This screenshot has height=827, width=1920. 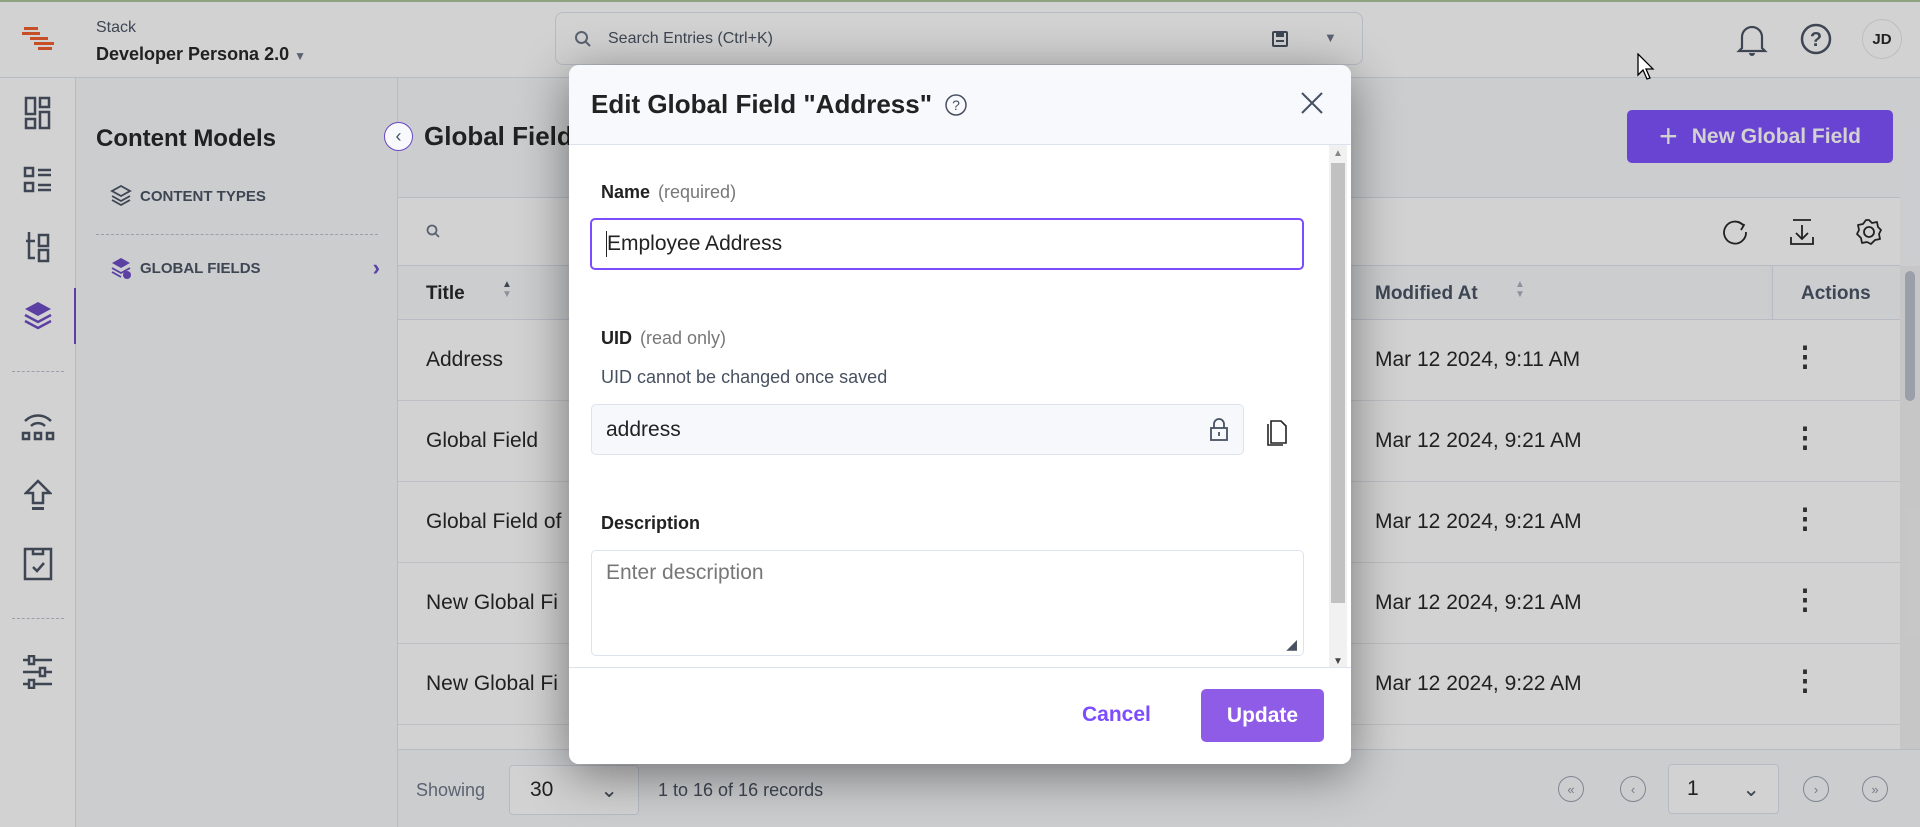 I want to click on name-hint: (required), so click(x=697, y=192).